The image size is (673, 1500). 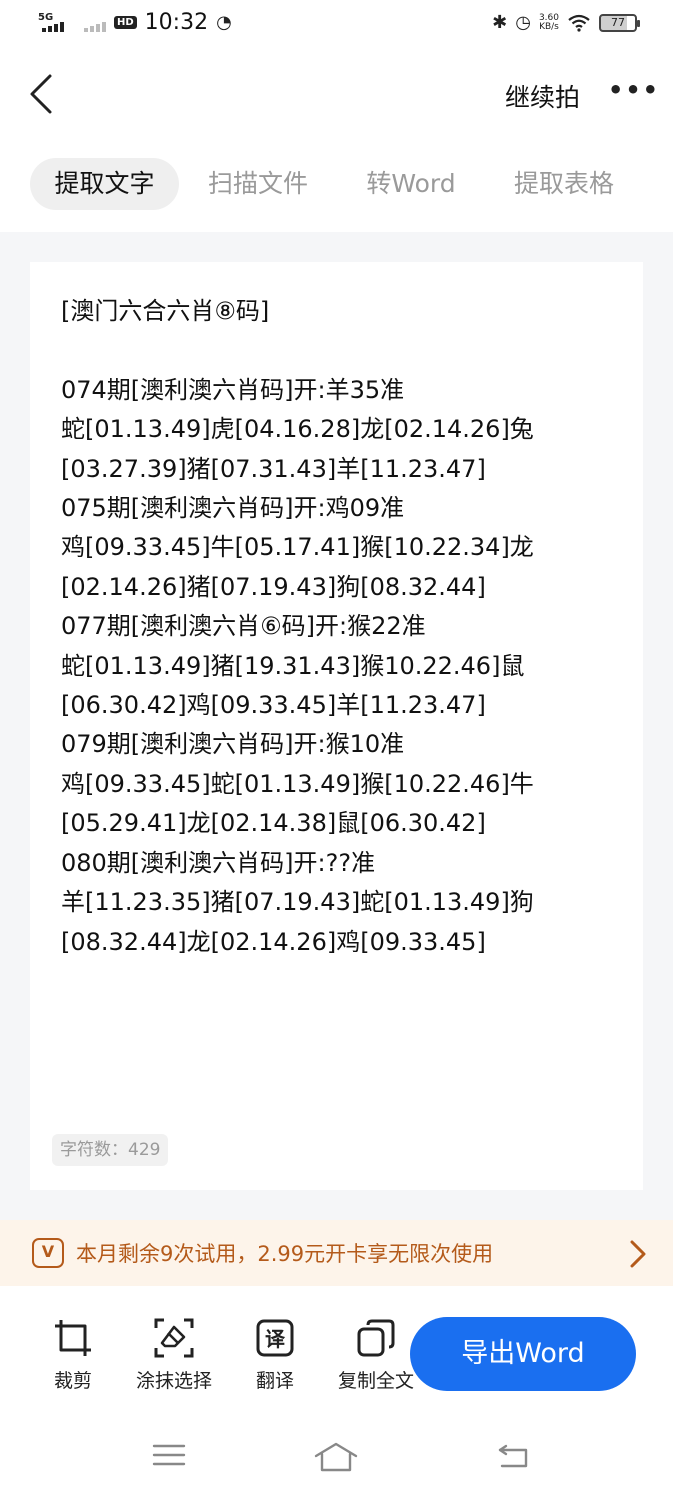 I want to click on net-speed: 3.60 KB/s, so click(x=549, y=22).